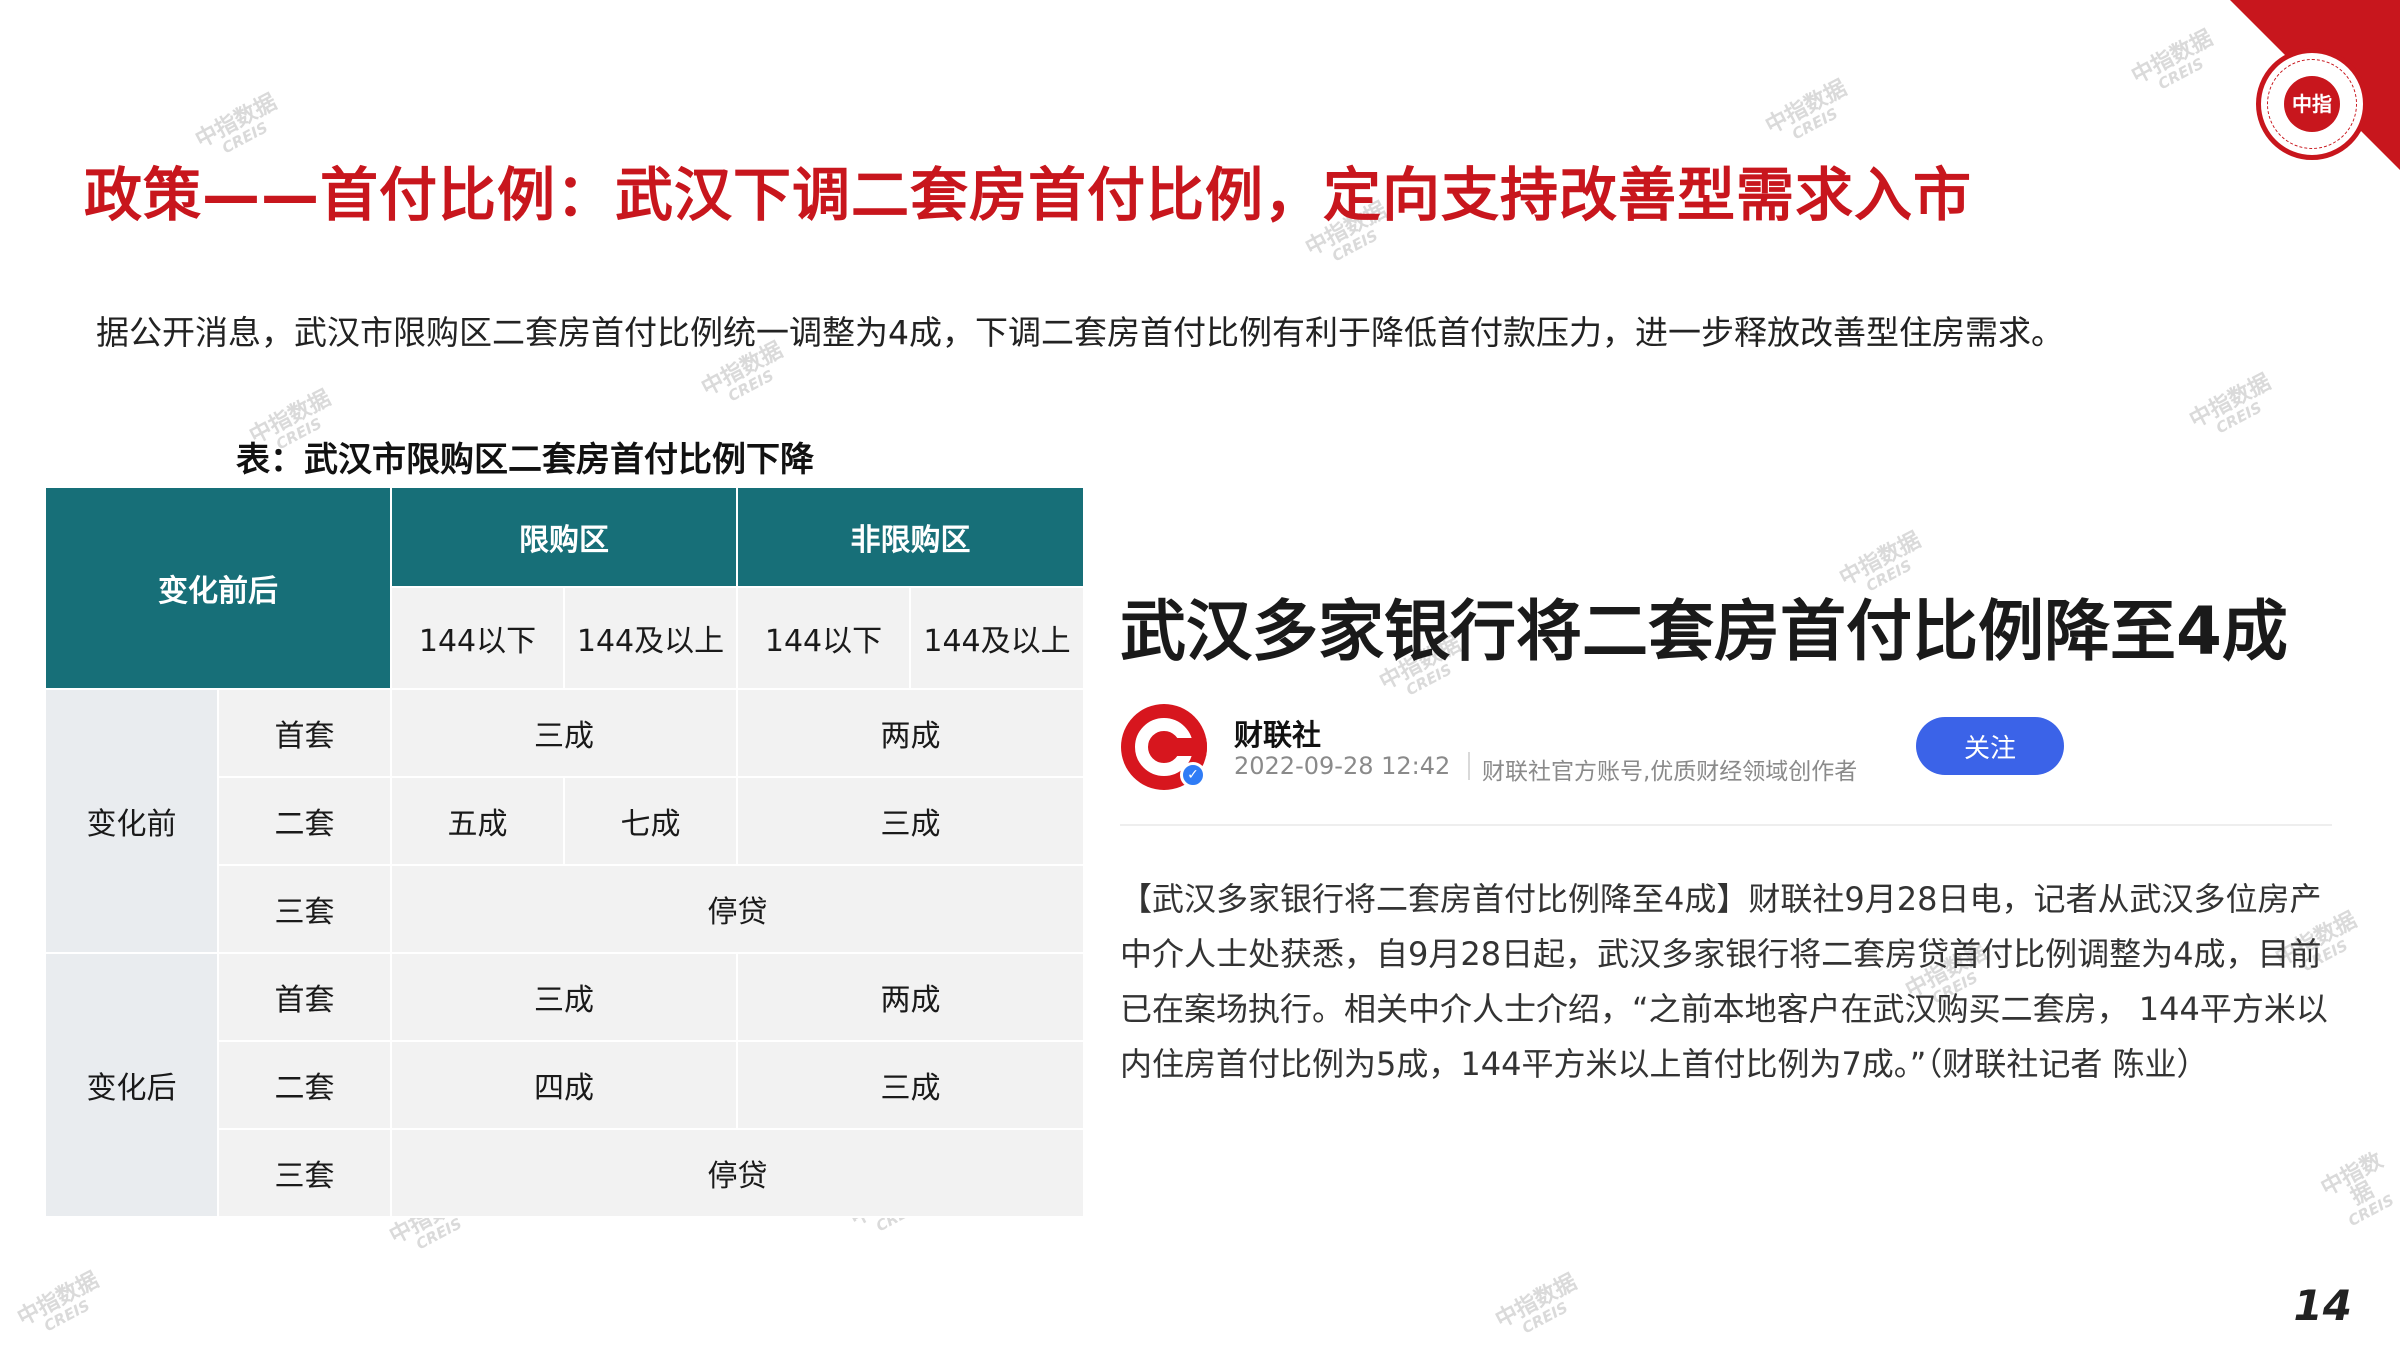 Image resolution: width=2400 pixels, height=1350 pixels. I want to click on group-label-before: 变化前, so click(131, 821).